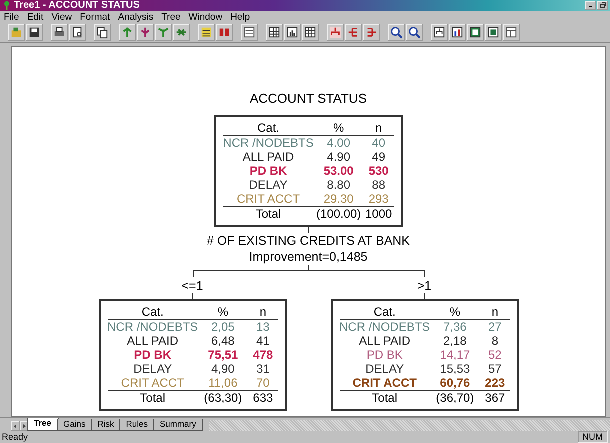 Image resolution: width=610 pixels, height=443 pixels. I want to click on percent-value: 2,18, so click(455, 341).